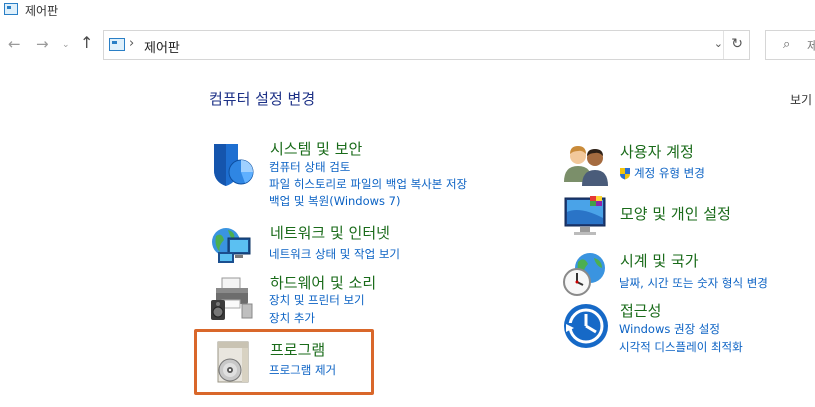 The width and height of the screenshot is (815, 407). What do you see at coordinates (297, 349) in the screenshot?
I see `category-programs-title: 프로그램` at bounding box center [297, 349].